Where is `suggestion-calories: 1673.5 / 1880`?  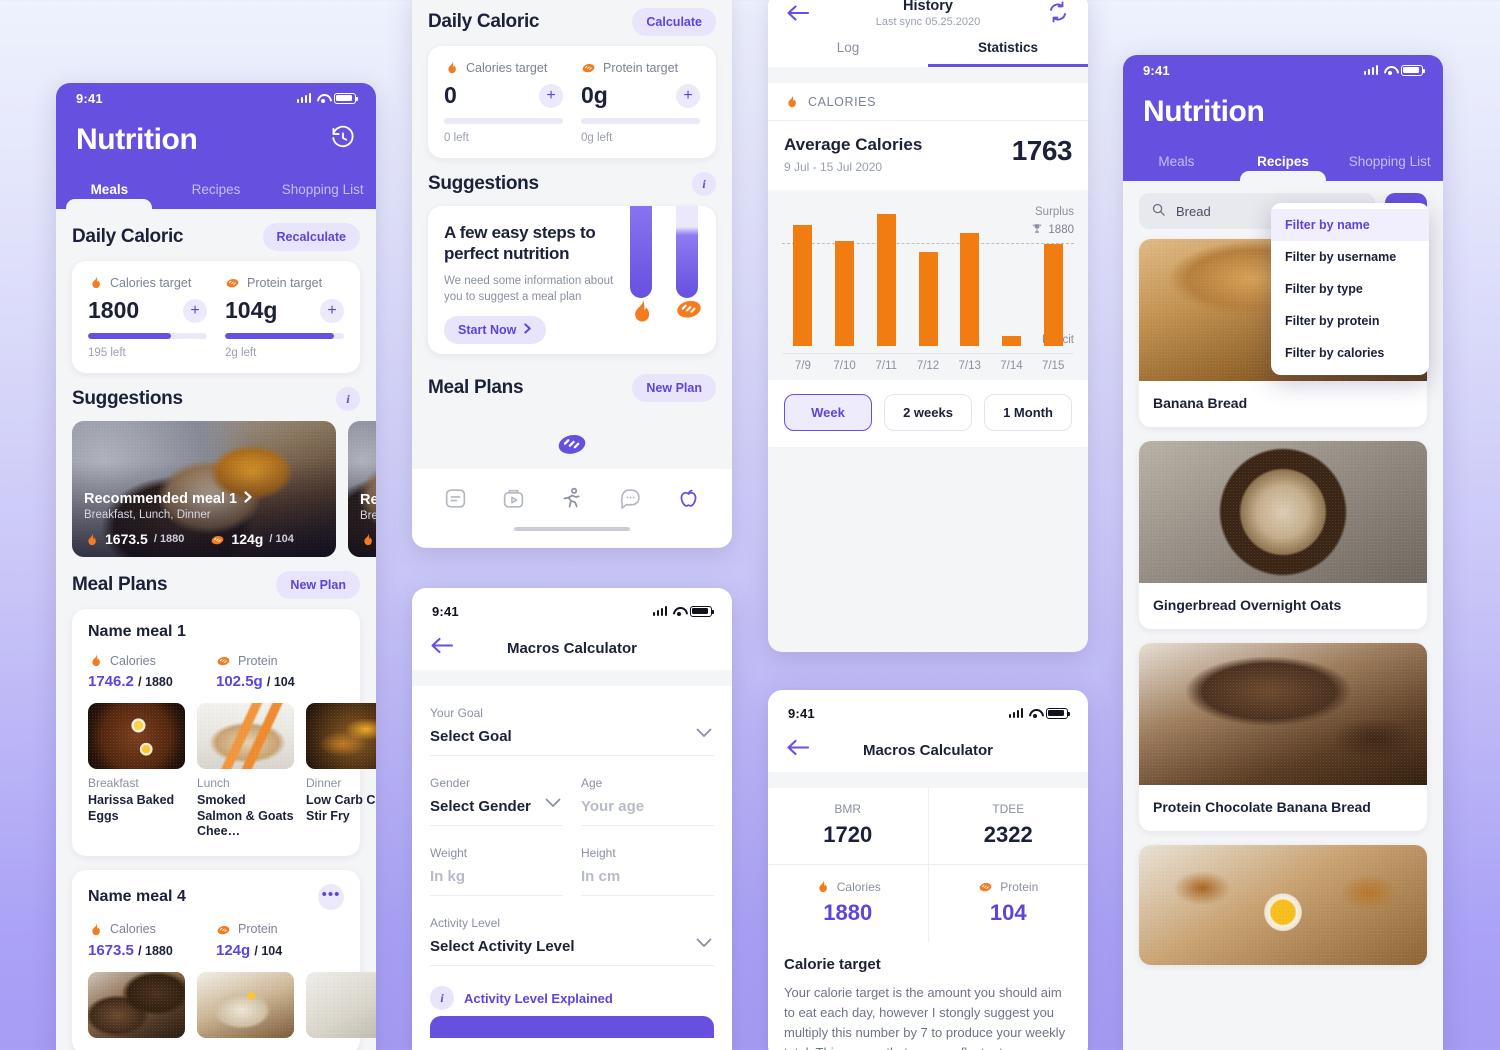 suggestion-calories: 1673.5 / 1880 is located at coordinates (134, 539).